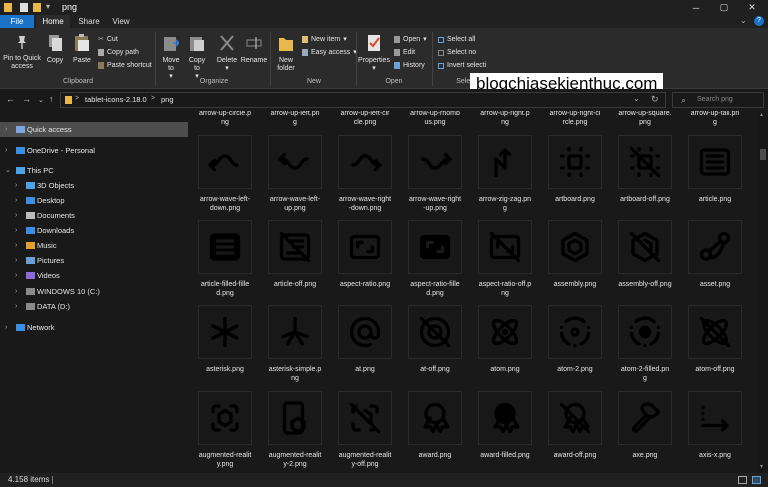  Describe the element at coordinates (94, 306) in the screenshot. I see `nav-item: › DATA (D:)` at that location.